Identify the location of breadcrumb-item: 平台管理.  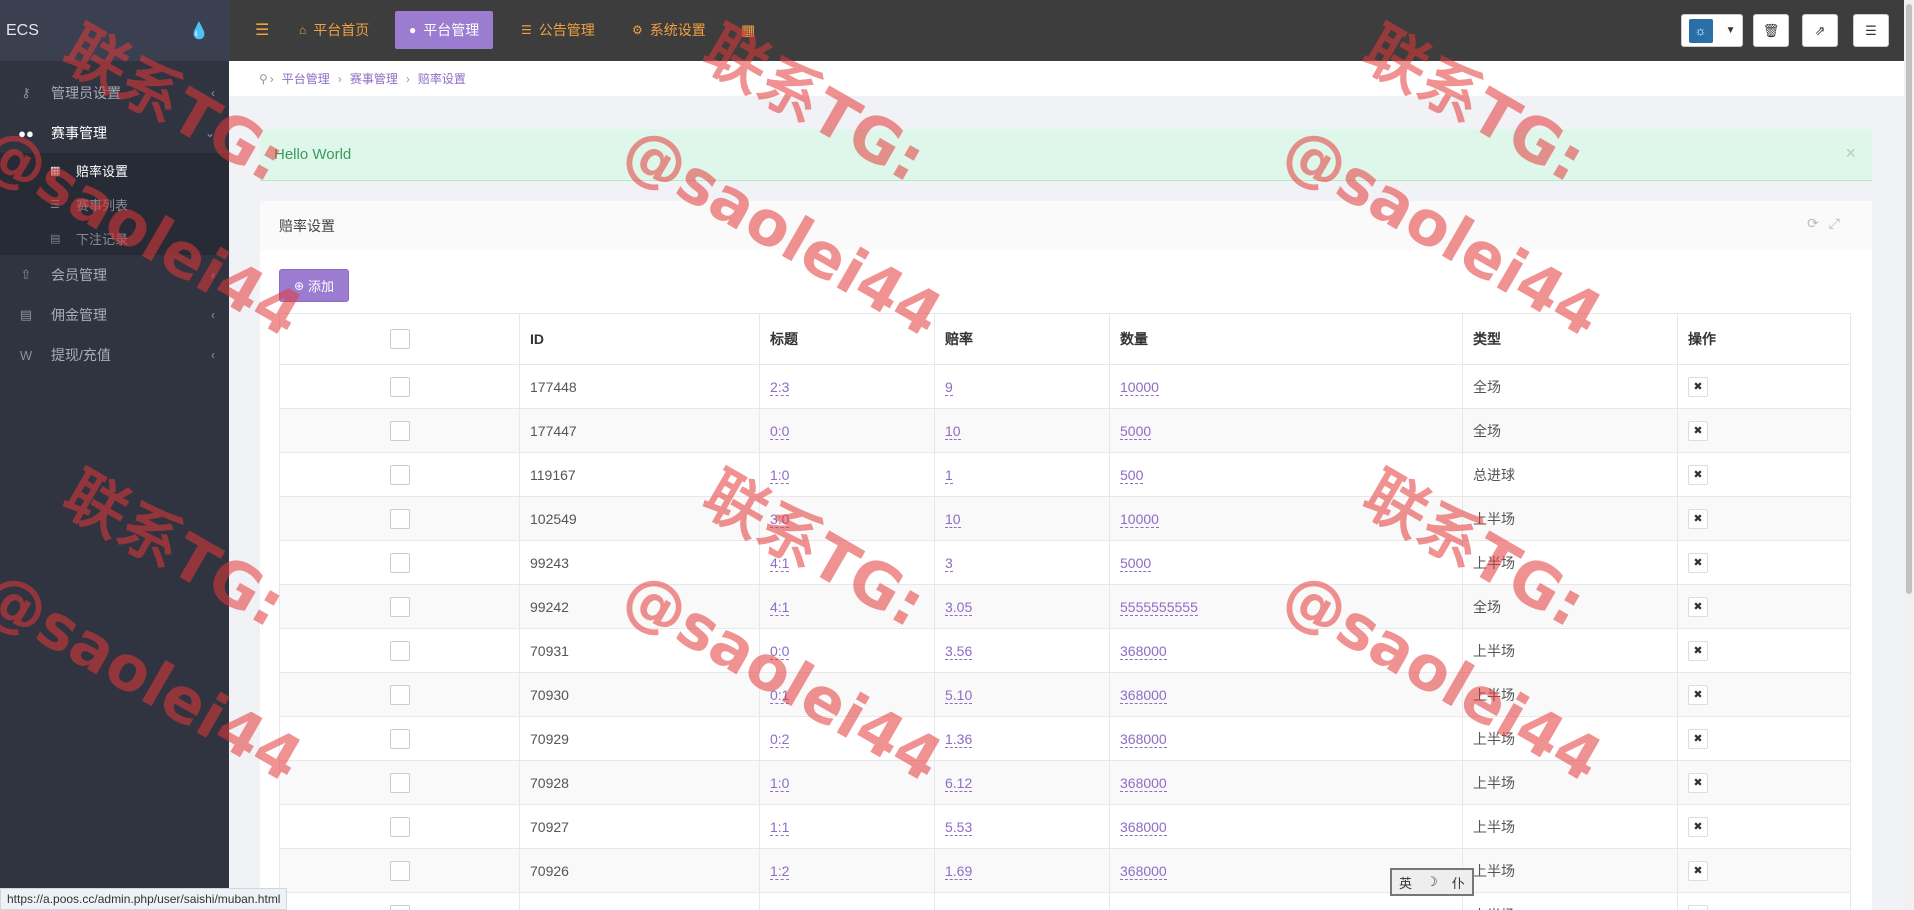
(306, 78).